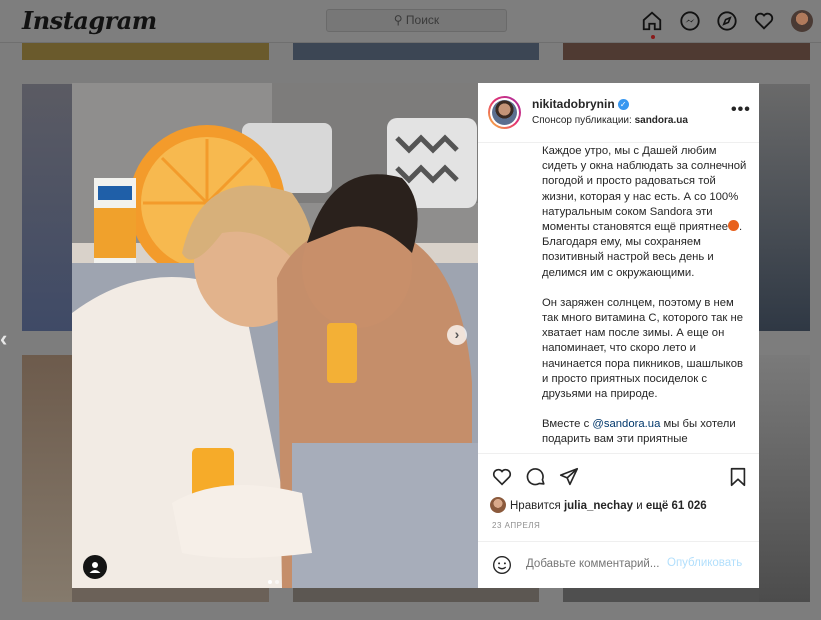 The width and height of the screenshot is (821, 620). I want to click on likes-summary: Нравится julia_nechay и ещё 61 026, so click(598, 505).